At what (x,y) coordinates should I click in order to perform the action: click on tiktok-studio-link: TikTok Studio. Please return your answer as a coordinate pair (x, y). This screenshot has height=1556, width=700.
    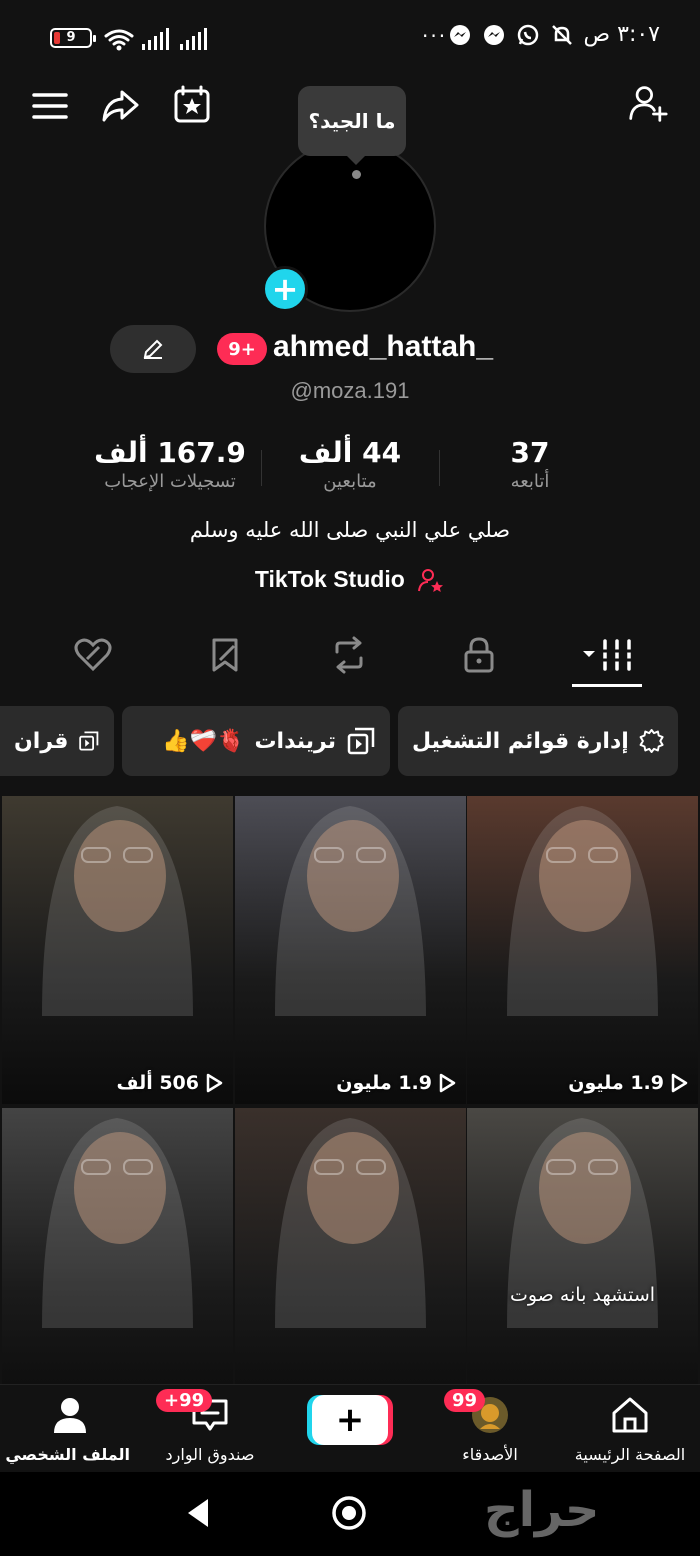
    Looking at the image, I should click on (350, 580).